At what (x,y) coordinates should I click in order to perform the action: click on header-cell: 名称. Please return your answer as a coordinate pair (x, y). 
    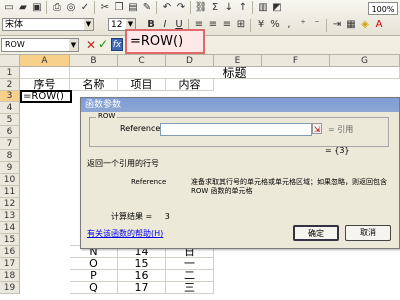
    Looking at the image, I should click on (94, 85).